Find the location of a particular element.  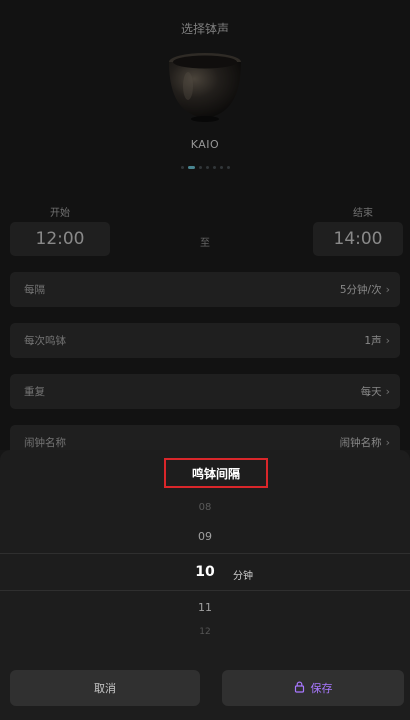

picker-option-selected: 10 is located at coordinates (205, 572).